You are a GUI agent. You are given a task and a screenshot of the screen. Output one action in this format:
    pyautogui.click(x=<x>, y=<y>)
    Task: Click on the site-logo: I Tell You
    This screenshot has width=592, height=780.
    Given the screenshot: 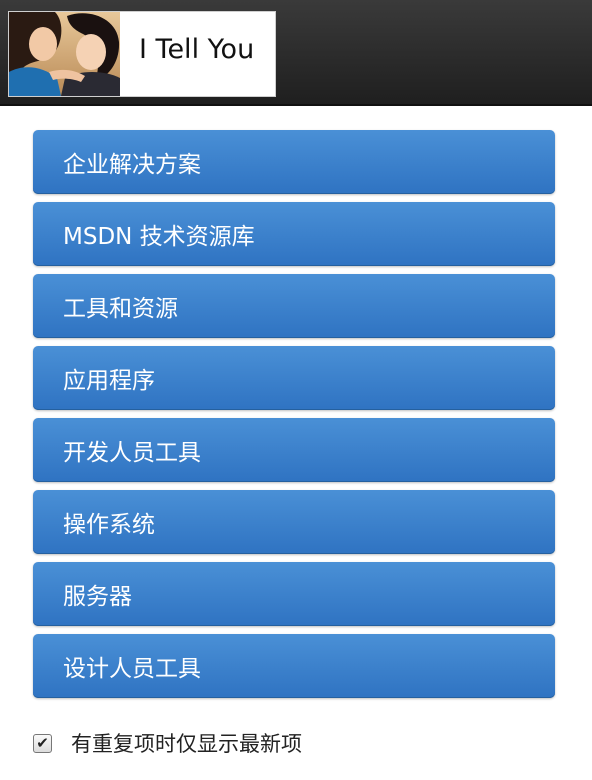 What is the action you would take?
    pyautogui.click(x=142, y=54)
    